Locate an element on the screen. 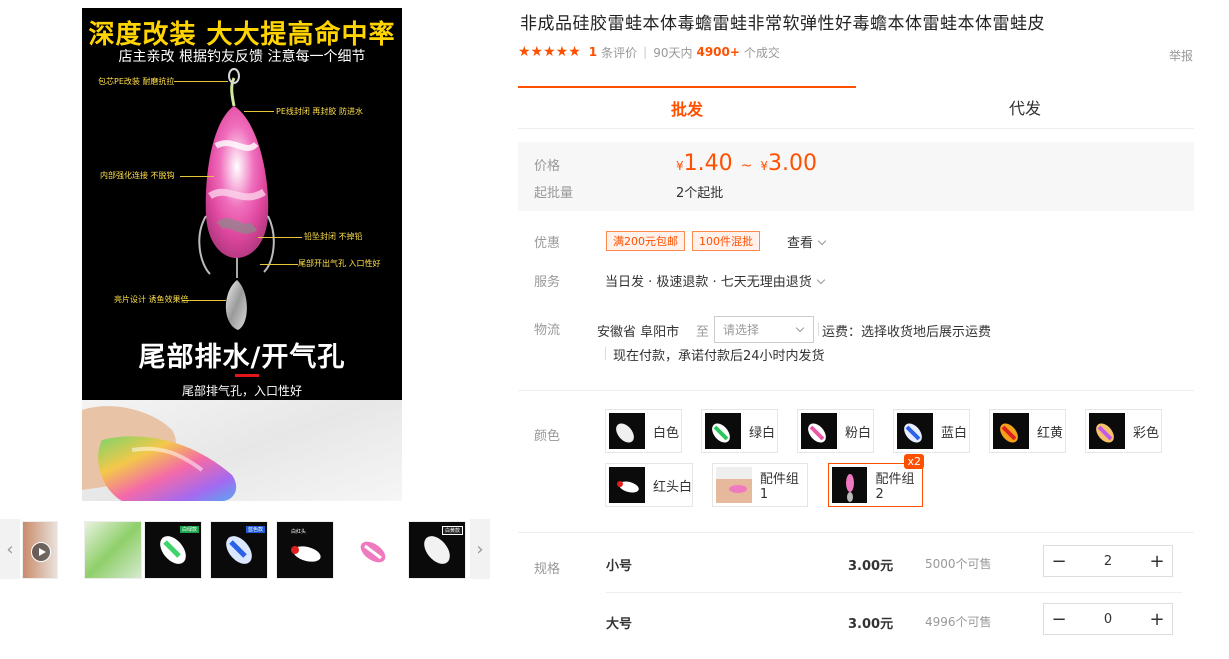 Image resolution: width=1229 pixels, height=659 pixels. destination-select: 请选择 is located at coordinates (764, 329).